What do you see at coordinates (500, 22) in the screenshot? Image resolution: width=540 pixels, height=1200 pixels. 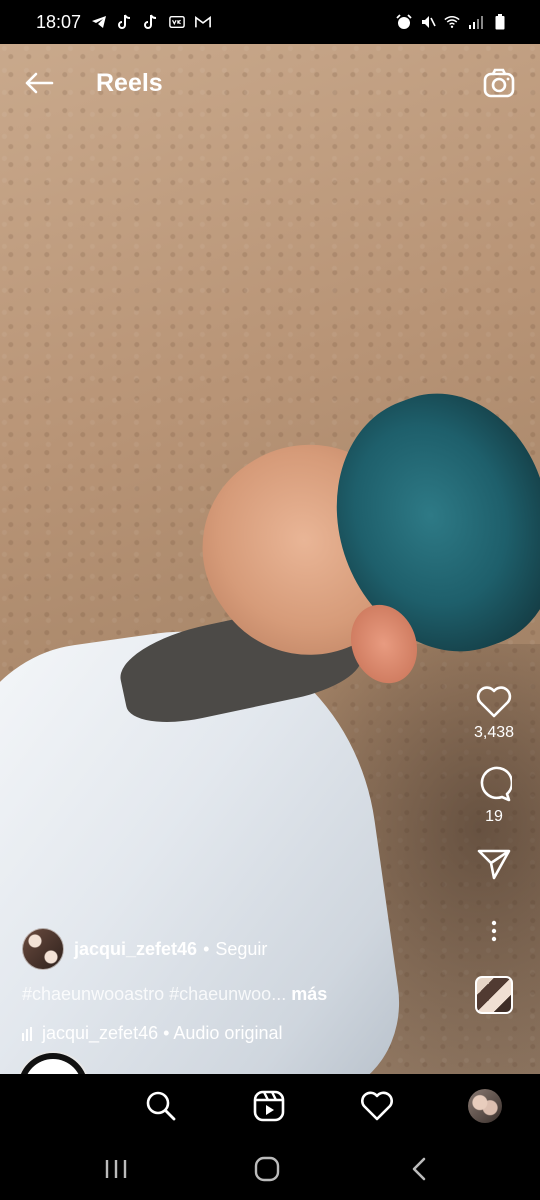 I see `battery-icon` at bounding box center [500, 22].